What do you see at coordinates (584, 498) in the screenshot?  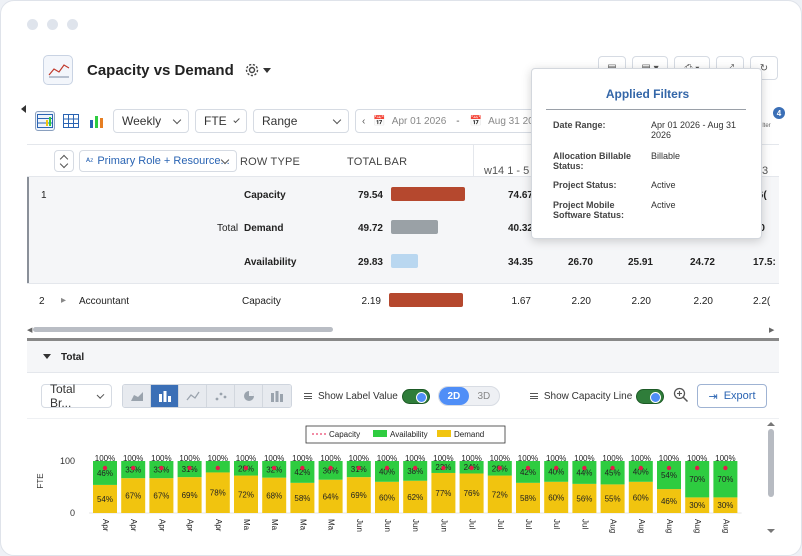 I see `demand-data-label: 56%` at bounding box center [584, 498].